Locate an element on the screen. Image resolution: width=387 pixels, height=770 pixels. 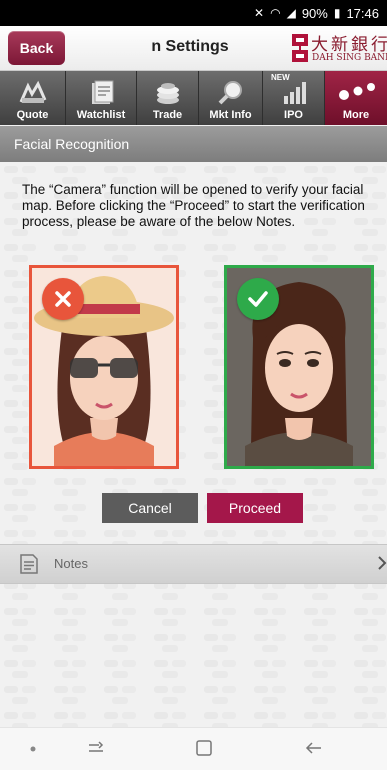
back-button: Back is located at coordinates (36, 48).